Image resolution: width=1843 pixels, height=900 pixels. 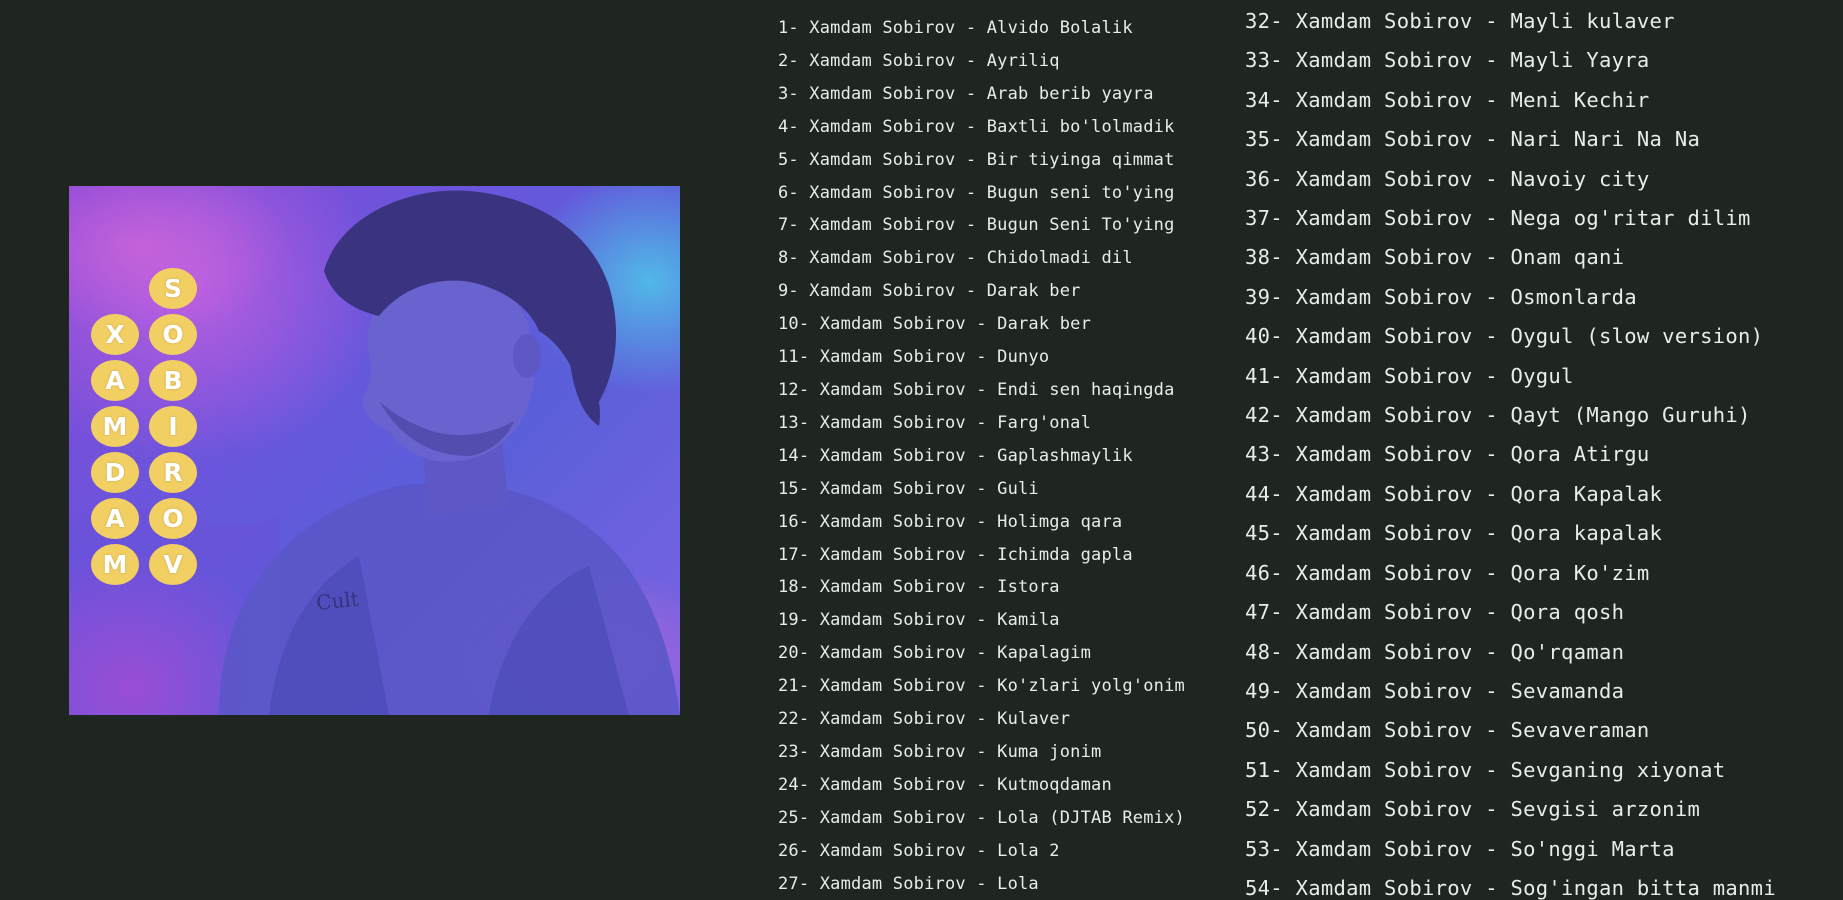 What do you see at coordinates (1454, 533) in the screenshot?
I see `track-item: 45- Xamdam Sobirov - Qora kapalak` at bounding box center [1454, 533].